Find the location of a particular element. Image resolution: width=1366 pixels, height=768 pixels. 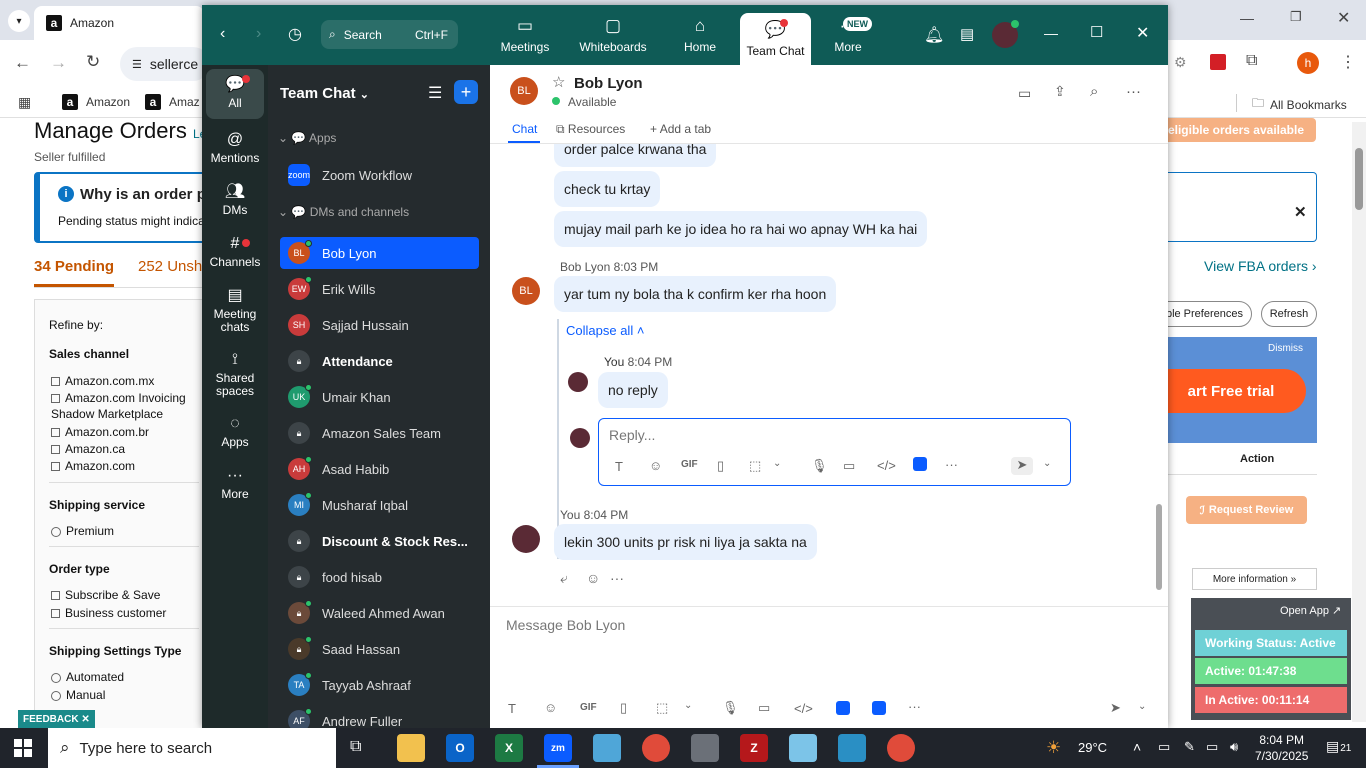

collapse-all-link: Collapse all ˄ is located at coordinates (605, 330).